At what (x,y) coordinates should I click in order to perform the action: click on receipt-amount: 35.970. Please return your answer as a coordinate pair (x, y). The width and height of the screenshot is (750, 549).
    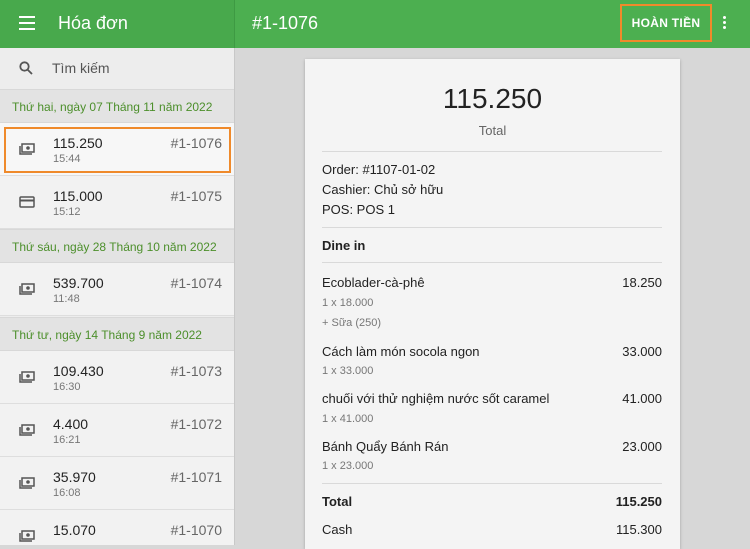
    Looking at the image, I should click on (74, 477).